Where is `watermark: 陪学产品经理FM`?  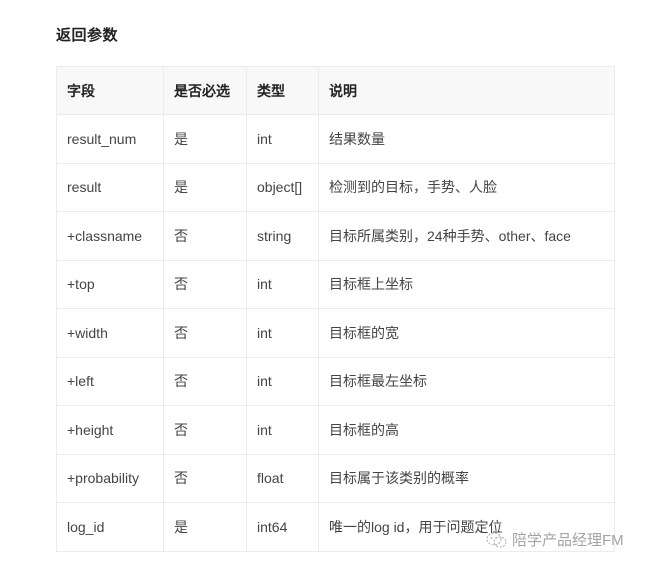
watermark: 陪学产品经理FM is located at coordinates (555, 539).